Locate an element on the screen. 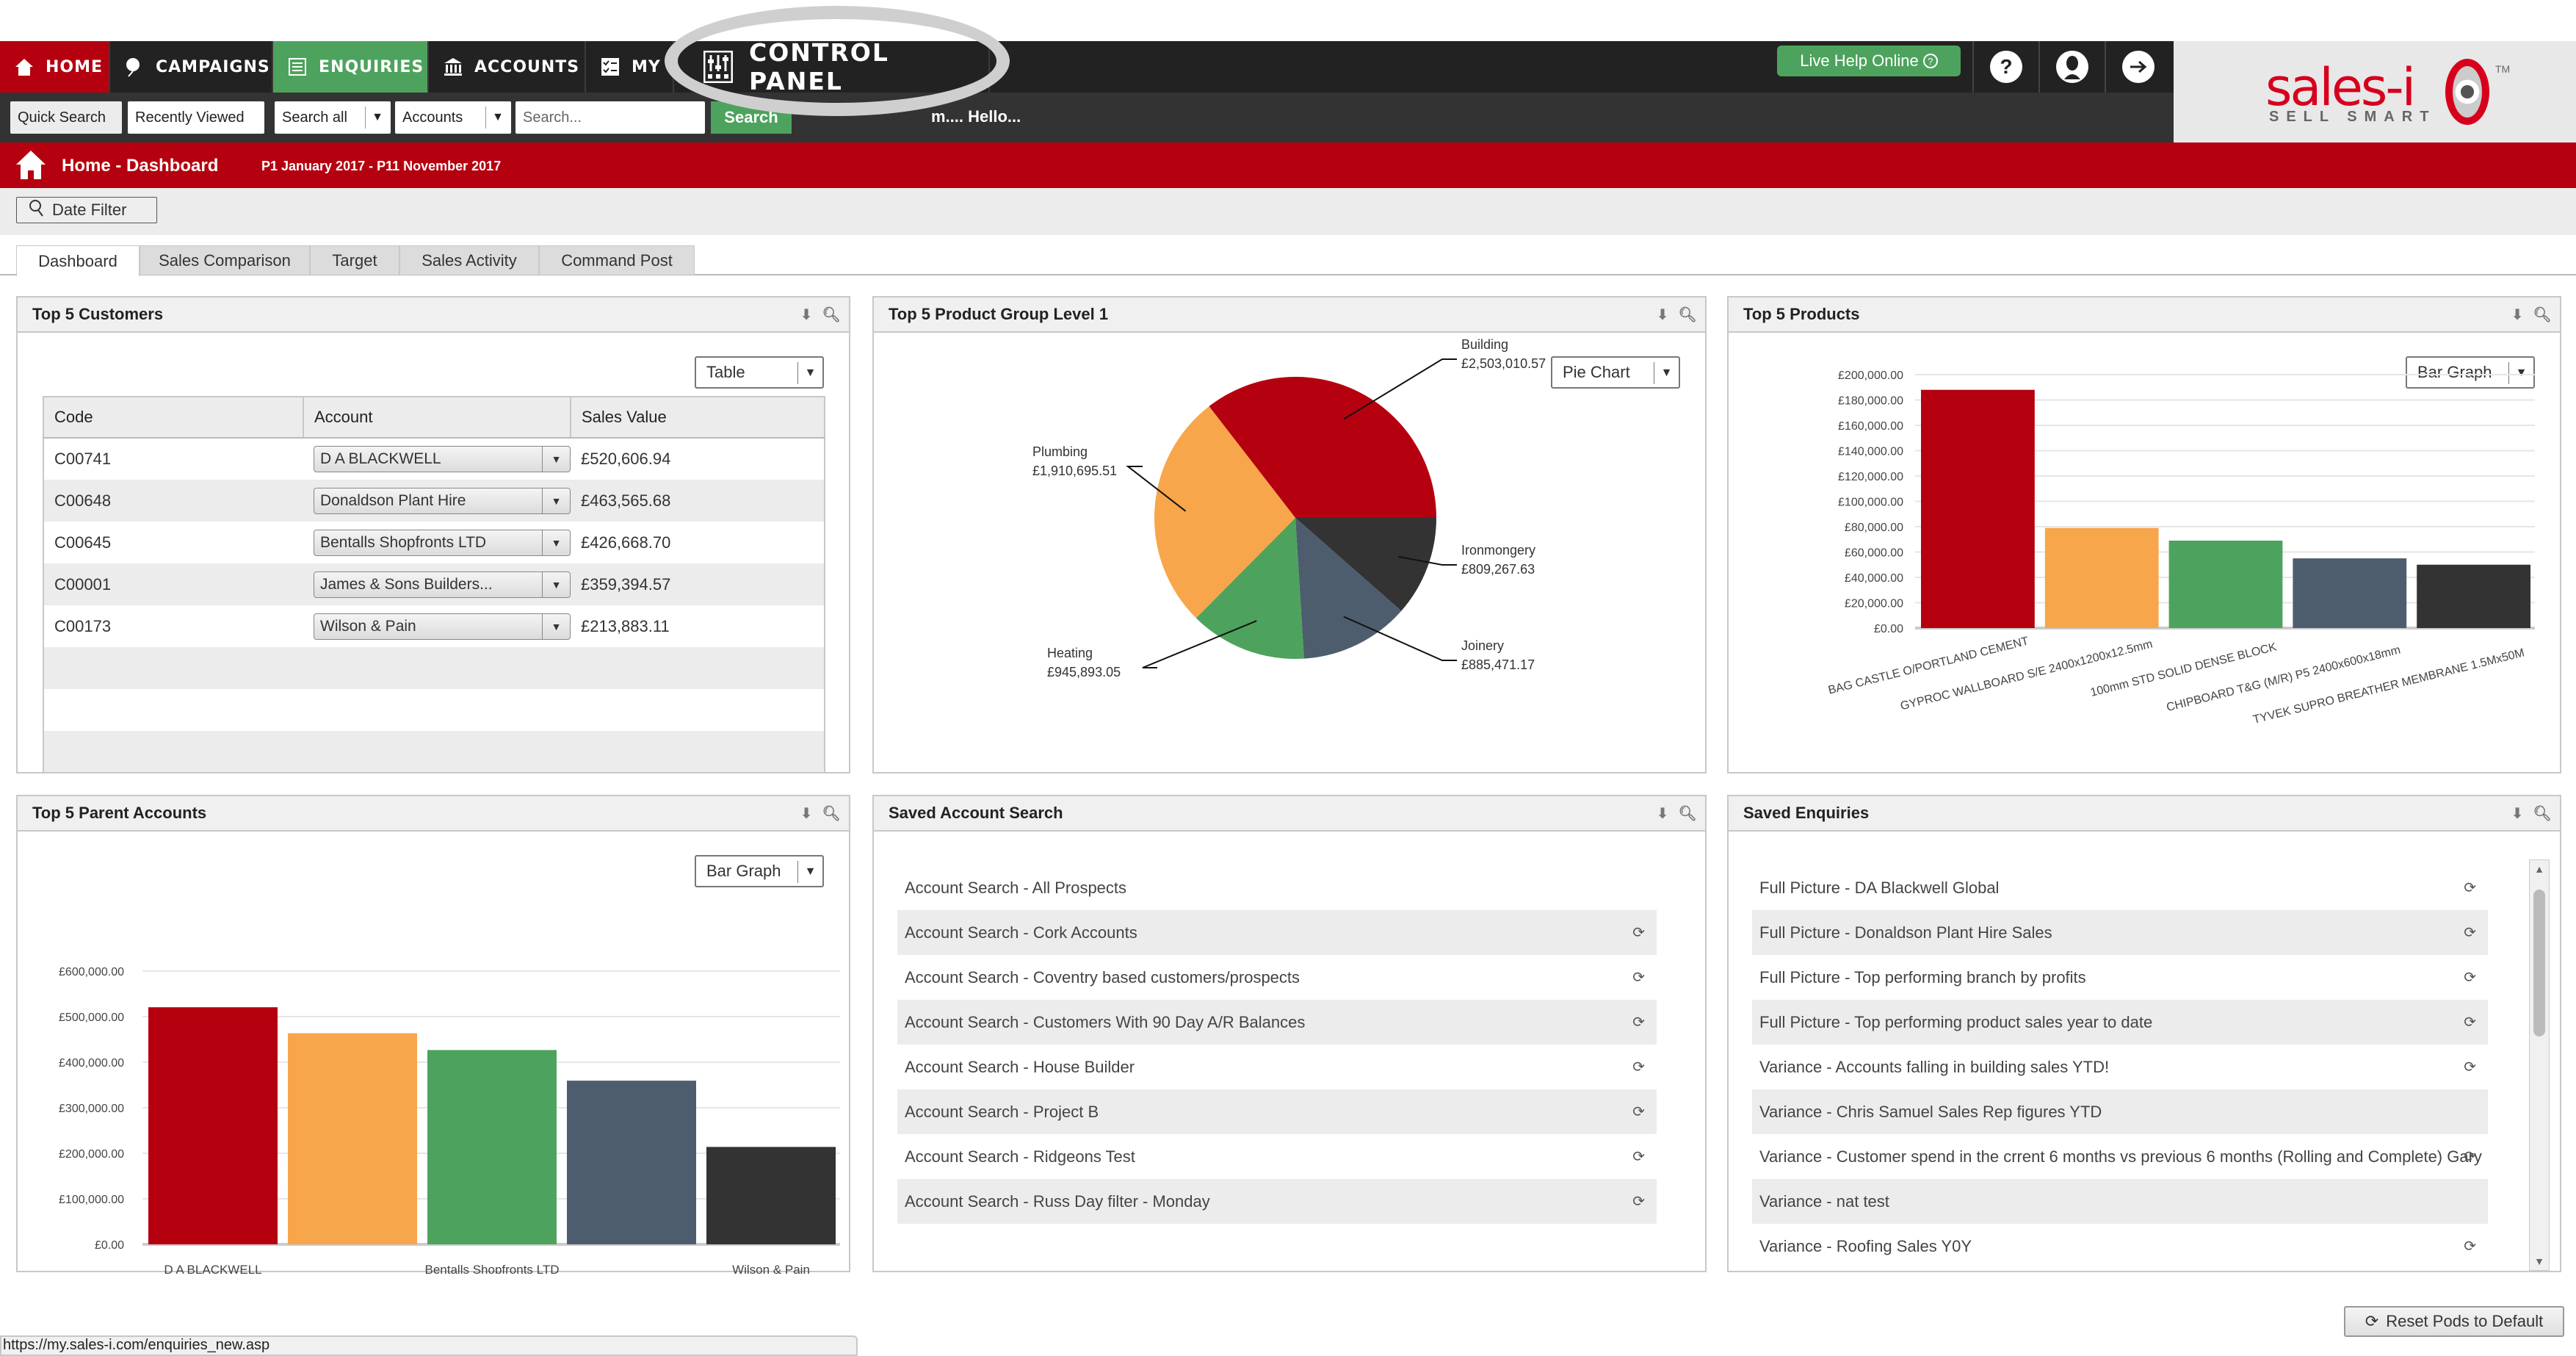  list-item: Account Search - Project B ⟳ is located at coordinates (1277, 1111).